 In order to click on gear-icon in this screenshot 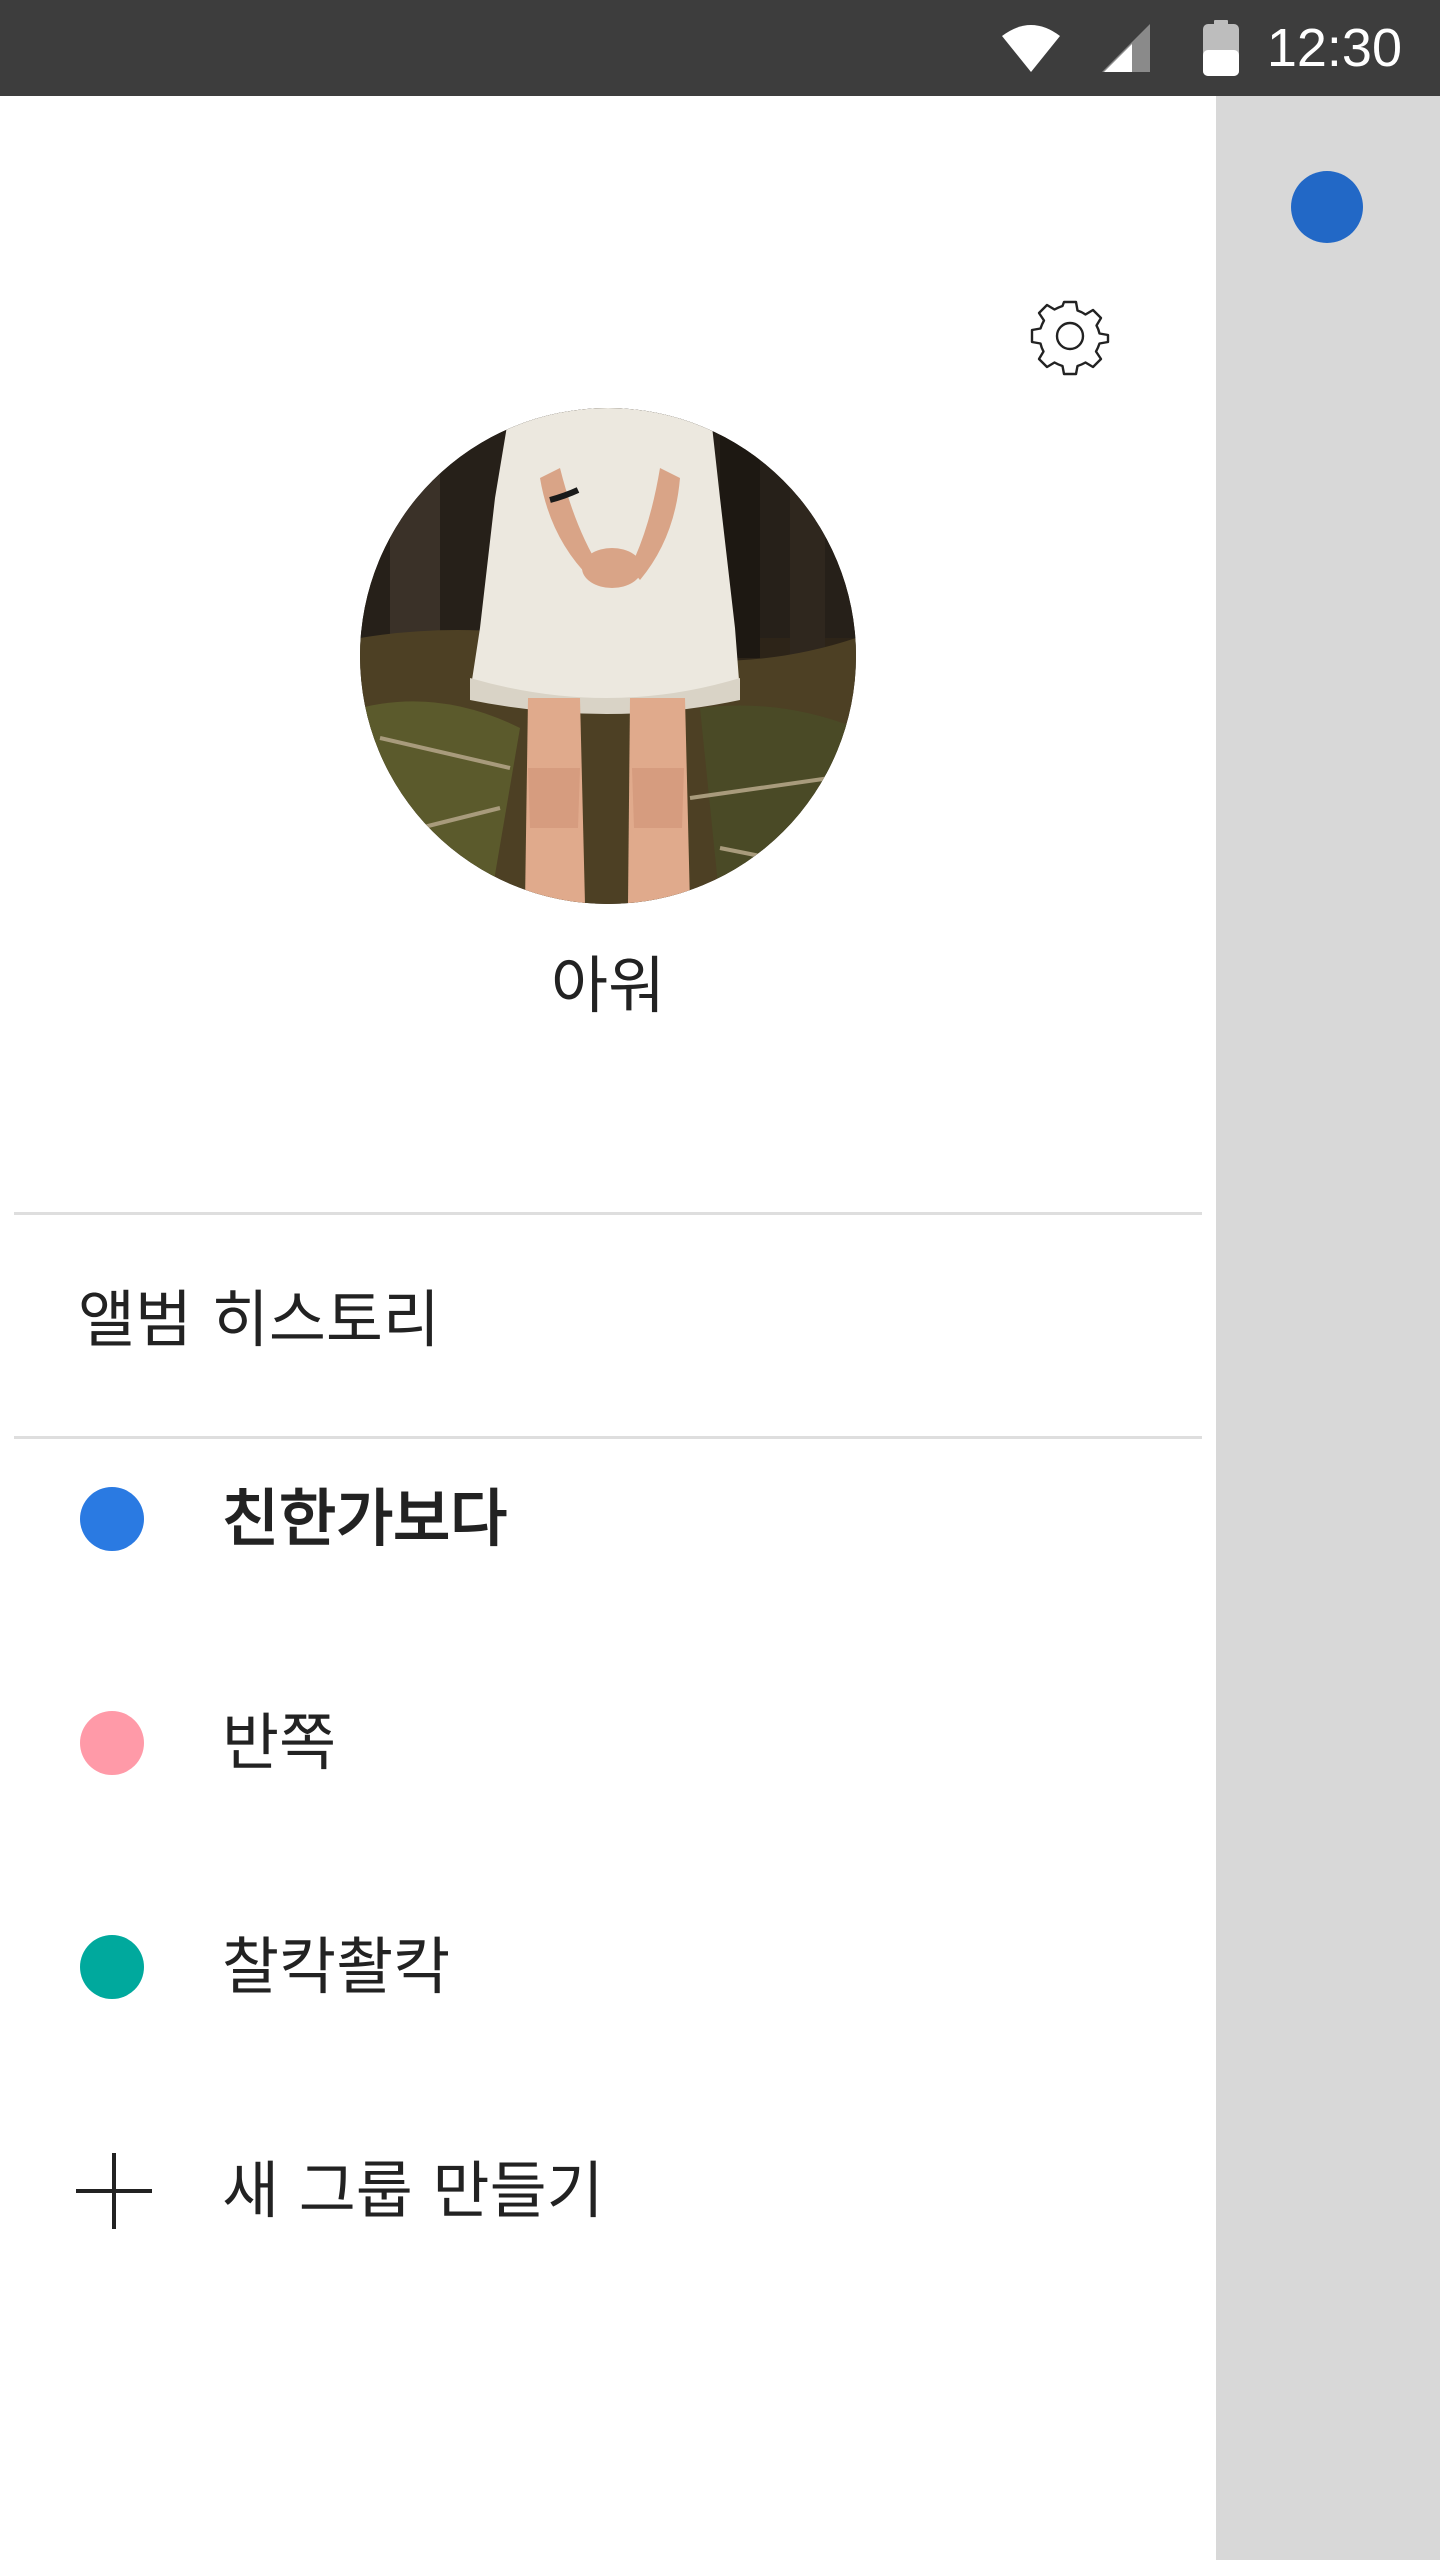, I will do `click(1070, 336)`.